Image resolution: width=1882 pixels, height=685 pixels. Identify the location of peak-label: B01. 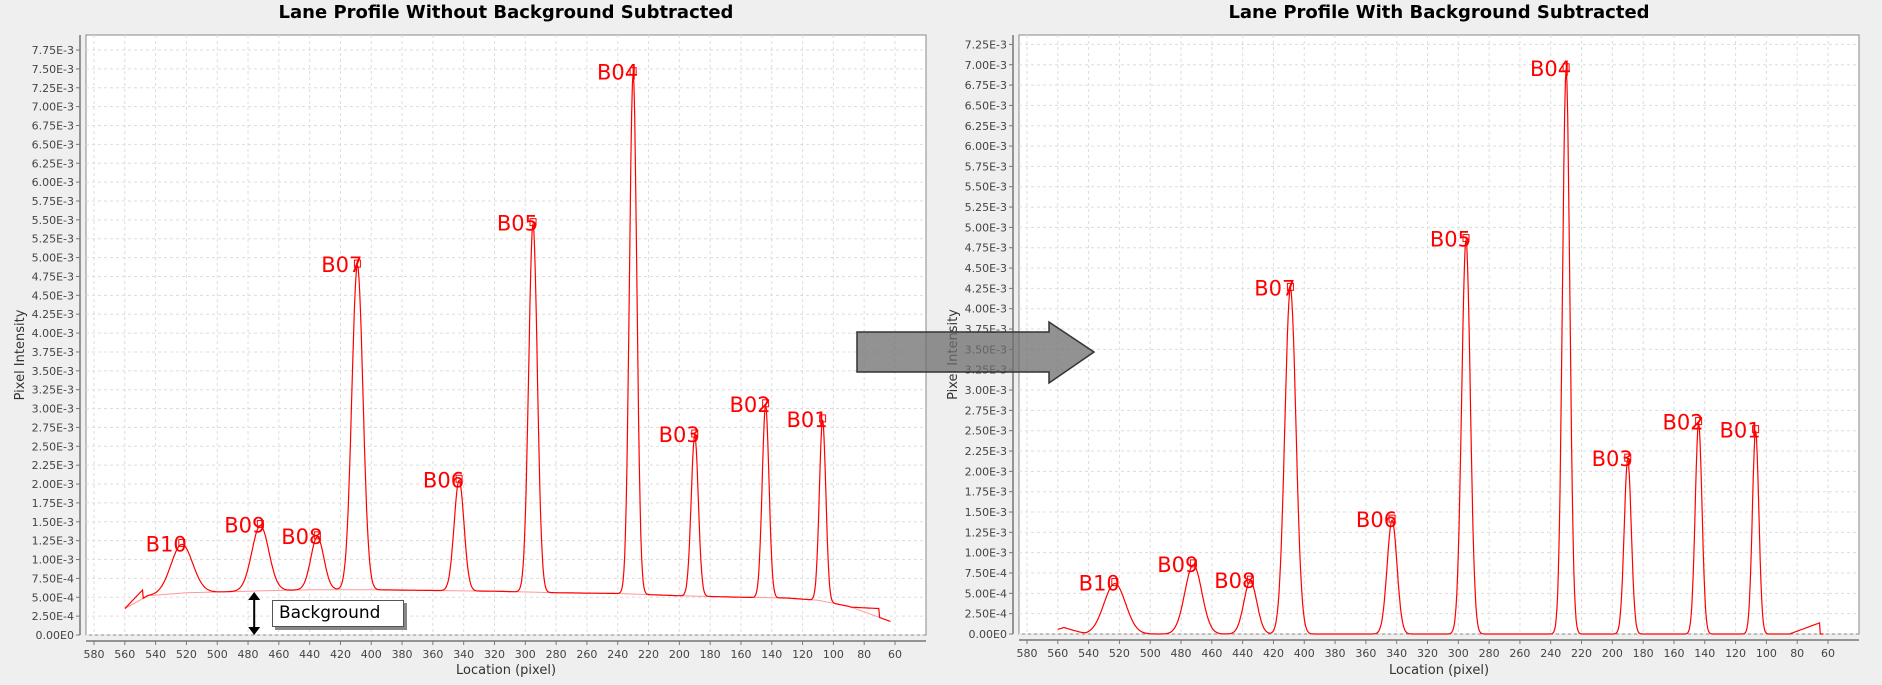
(1739, 431).